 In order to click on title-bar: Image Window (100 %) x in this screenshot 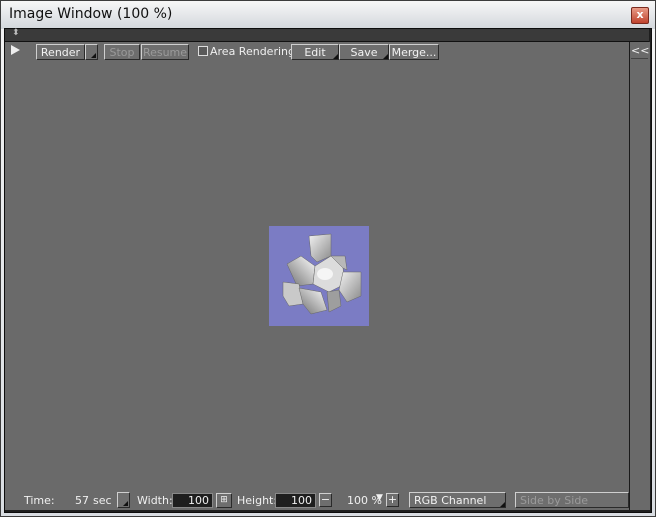, I will do `click(328, 15)`.